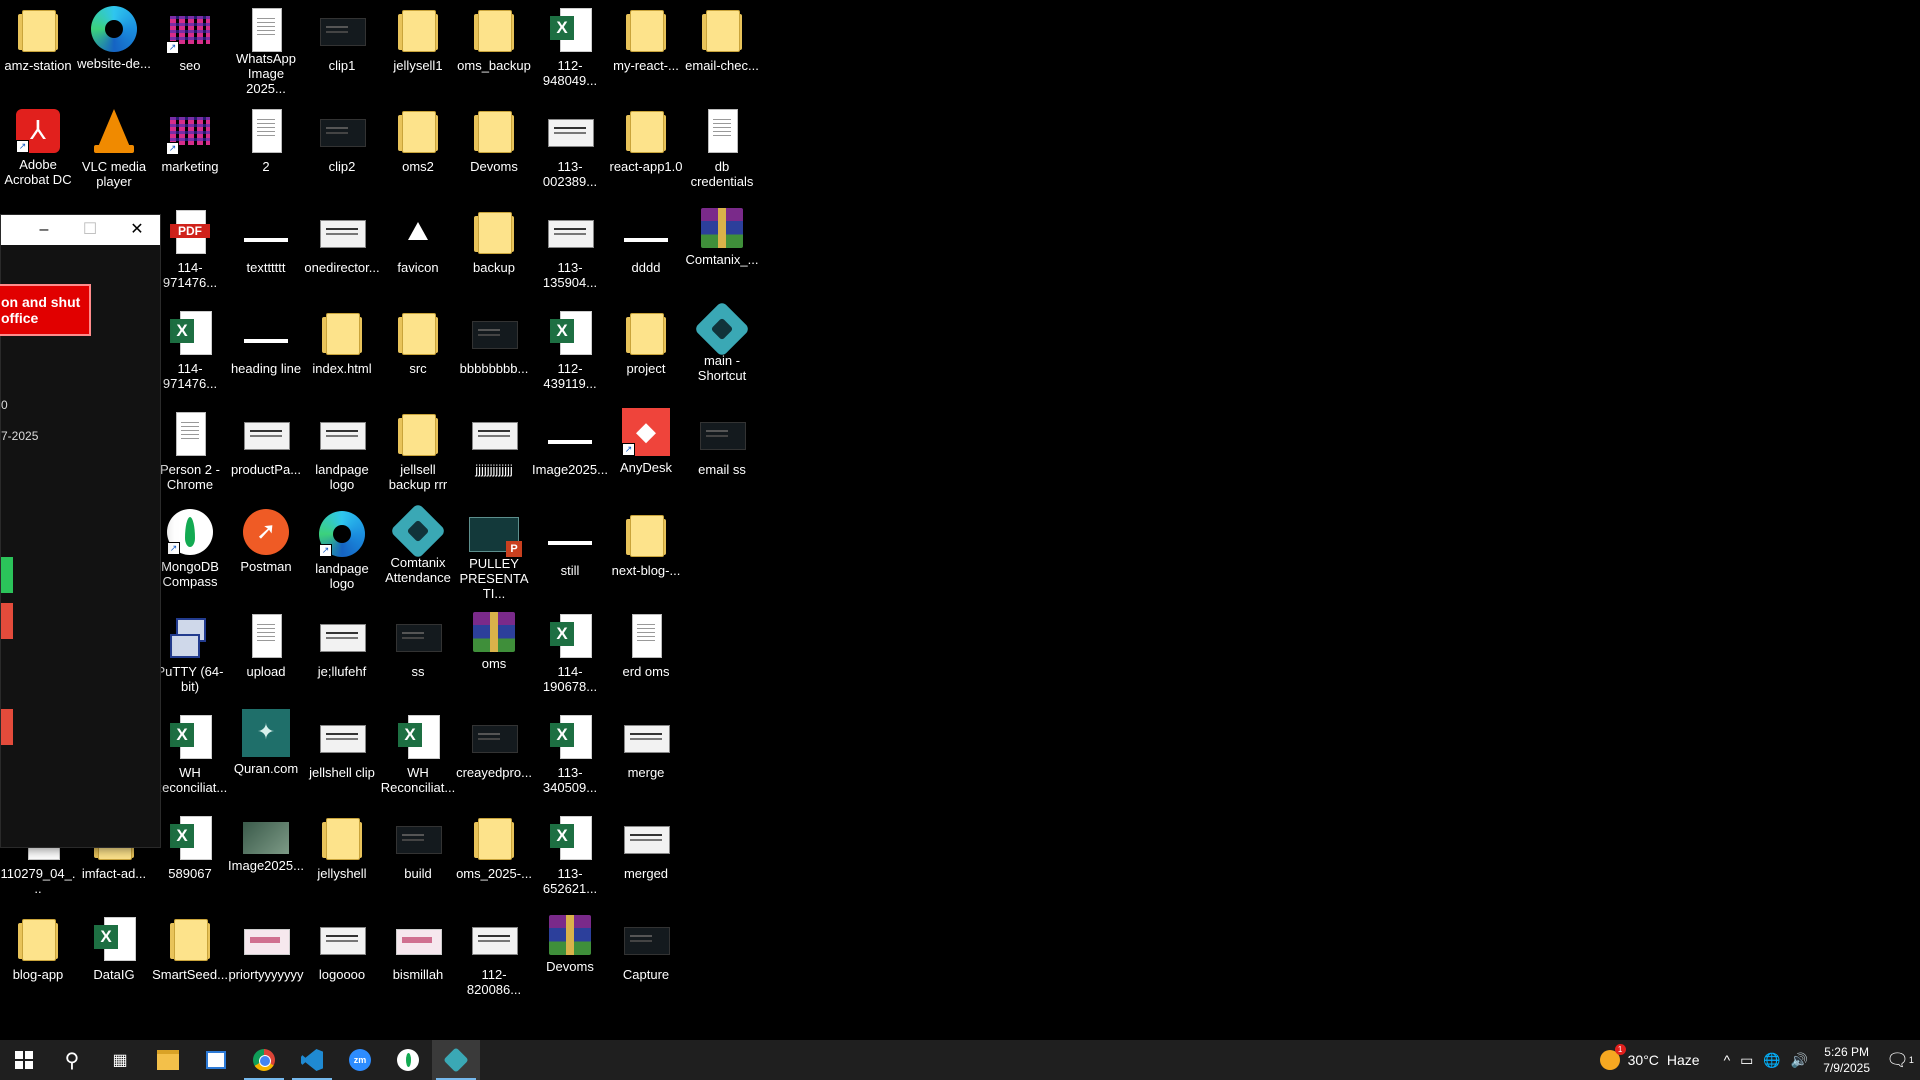 The width and height of the screenshot is (1920, 1080). I want to click on desktop-icon: clip2, so click(342, 149).